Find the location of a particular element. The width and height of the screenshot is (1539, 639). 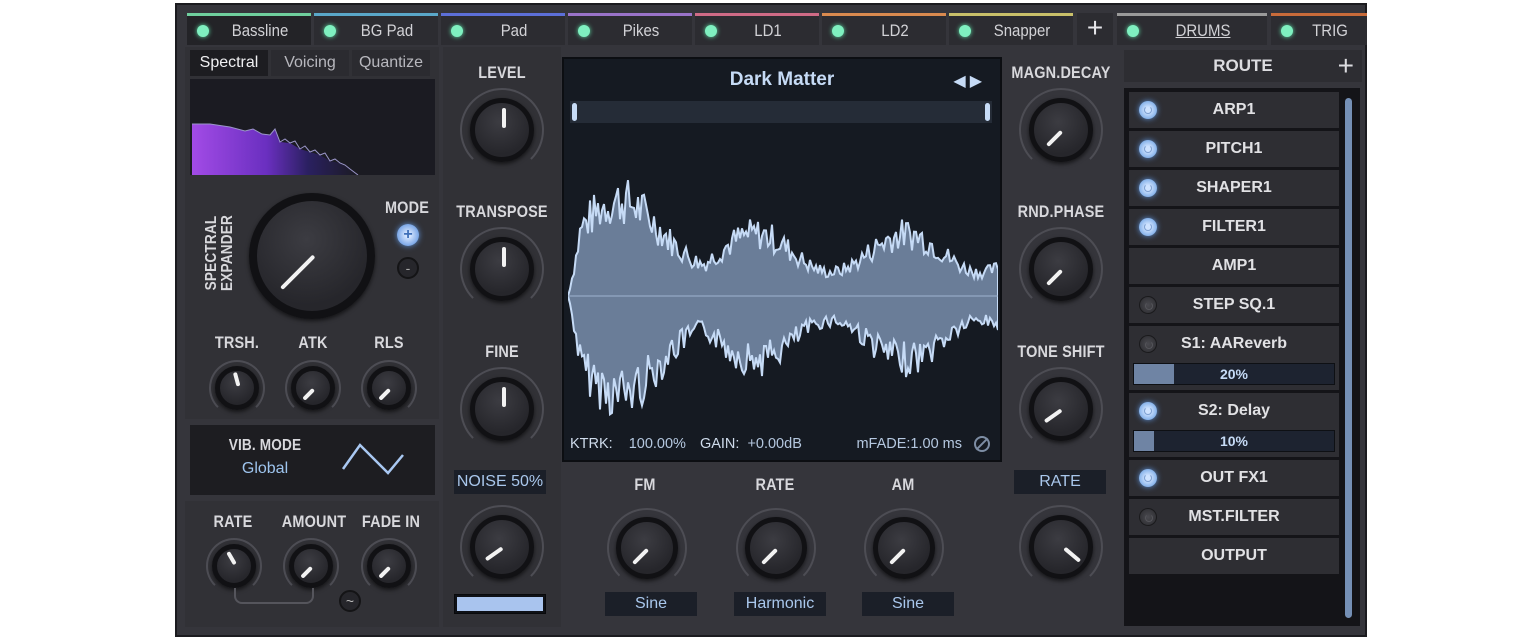

noise-color-fill is located at coordinates (500, 604).